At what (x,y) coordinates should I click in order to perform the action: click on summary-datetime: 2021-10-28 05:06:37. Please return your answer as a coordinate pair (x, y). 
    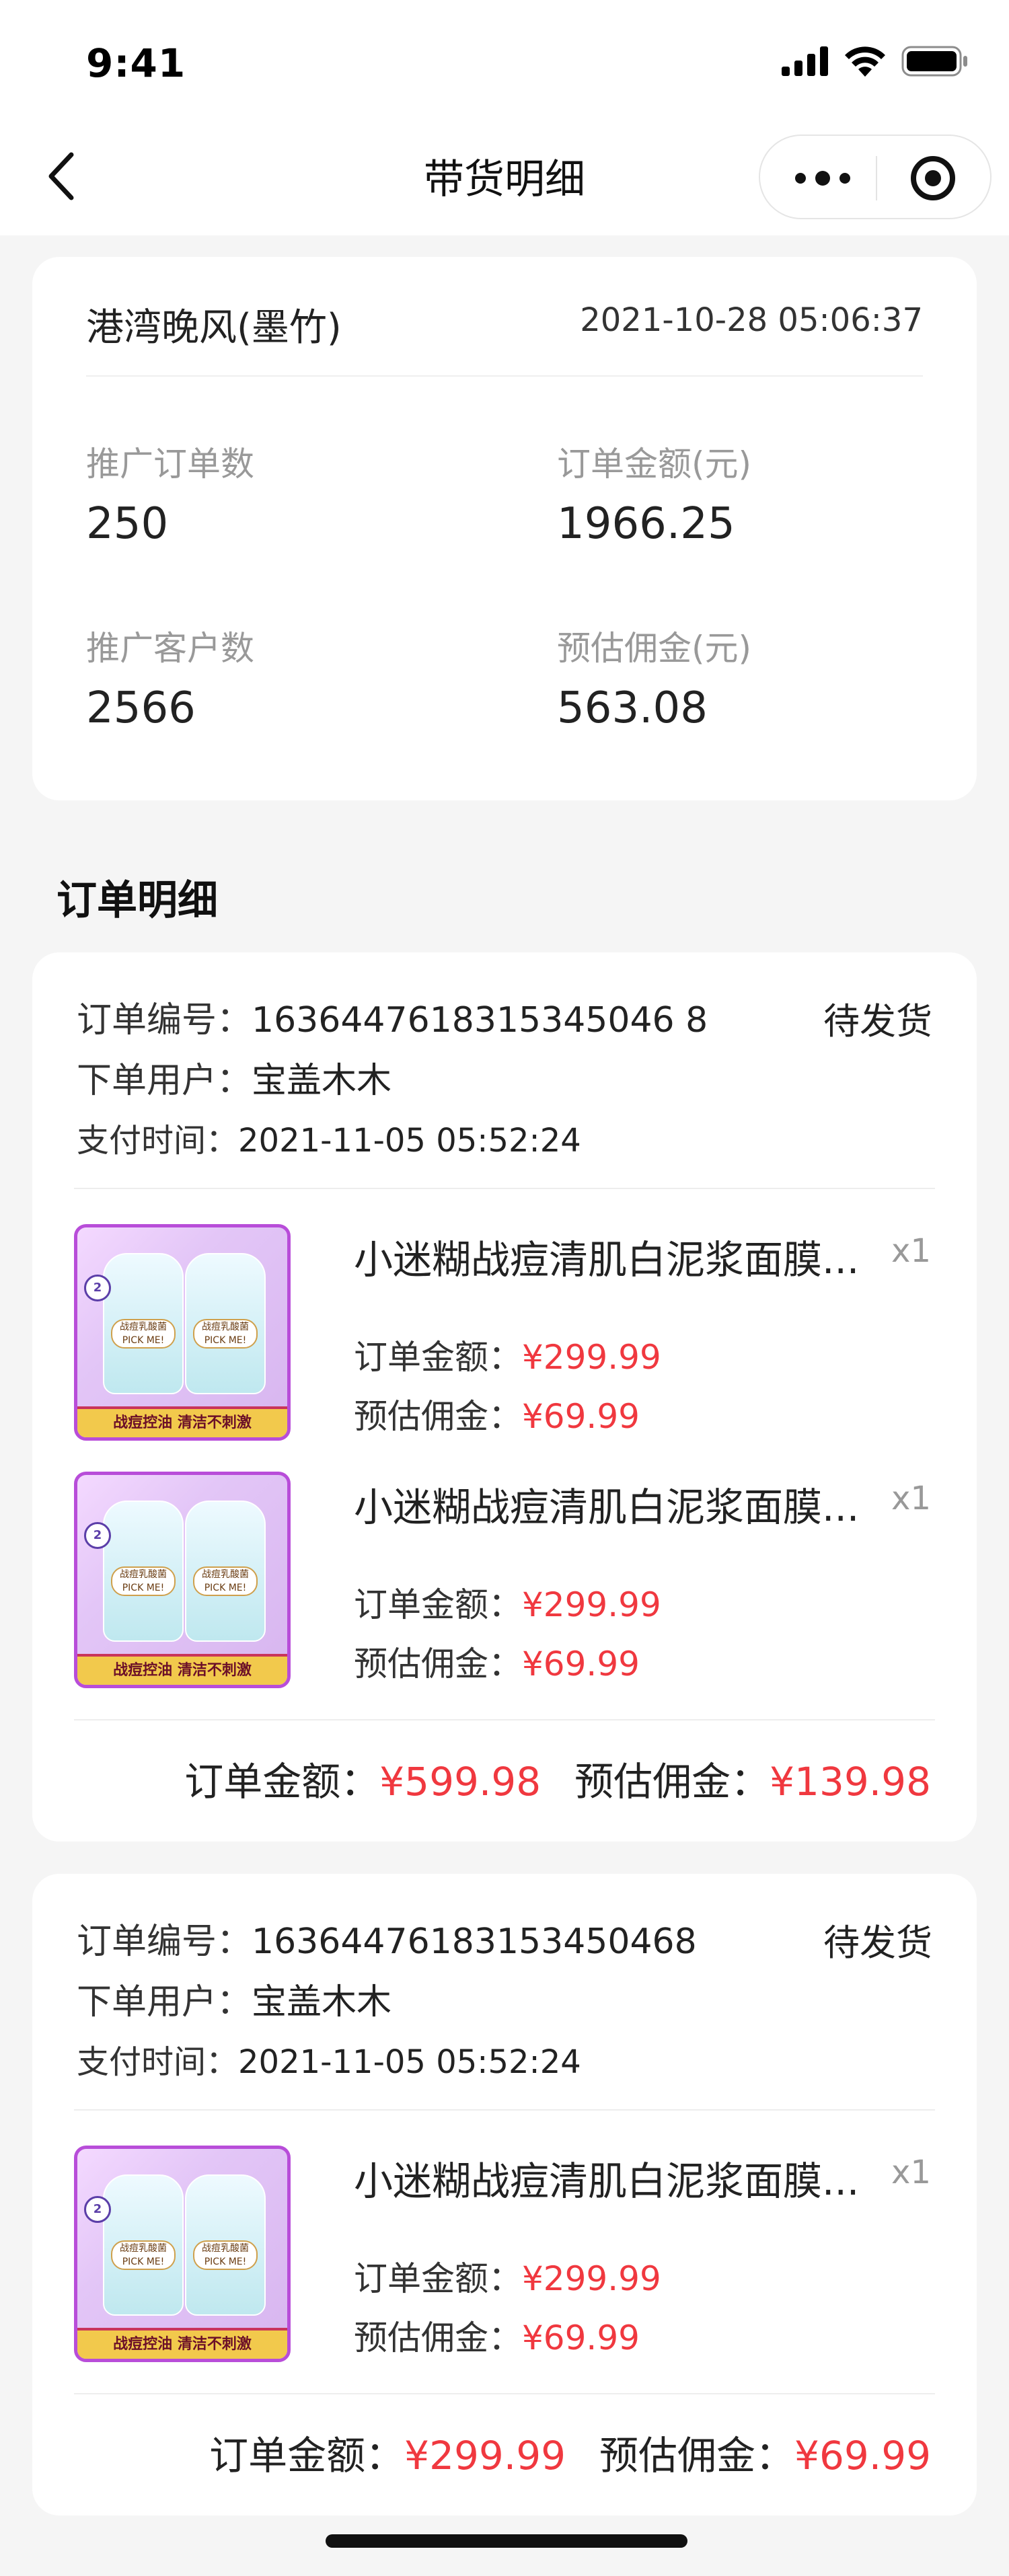
    Looking at the image, I should click on (751, 320).